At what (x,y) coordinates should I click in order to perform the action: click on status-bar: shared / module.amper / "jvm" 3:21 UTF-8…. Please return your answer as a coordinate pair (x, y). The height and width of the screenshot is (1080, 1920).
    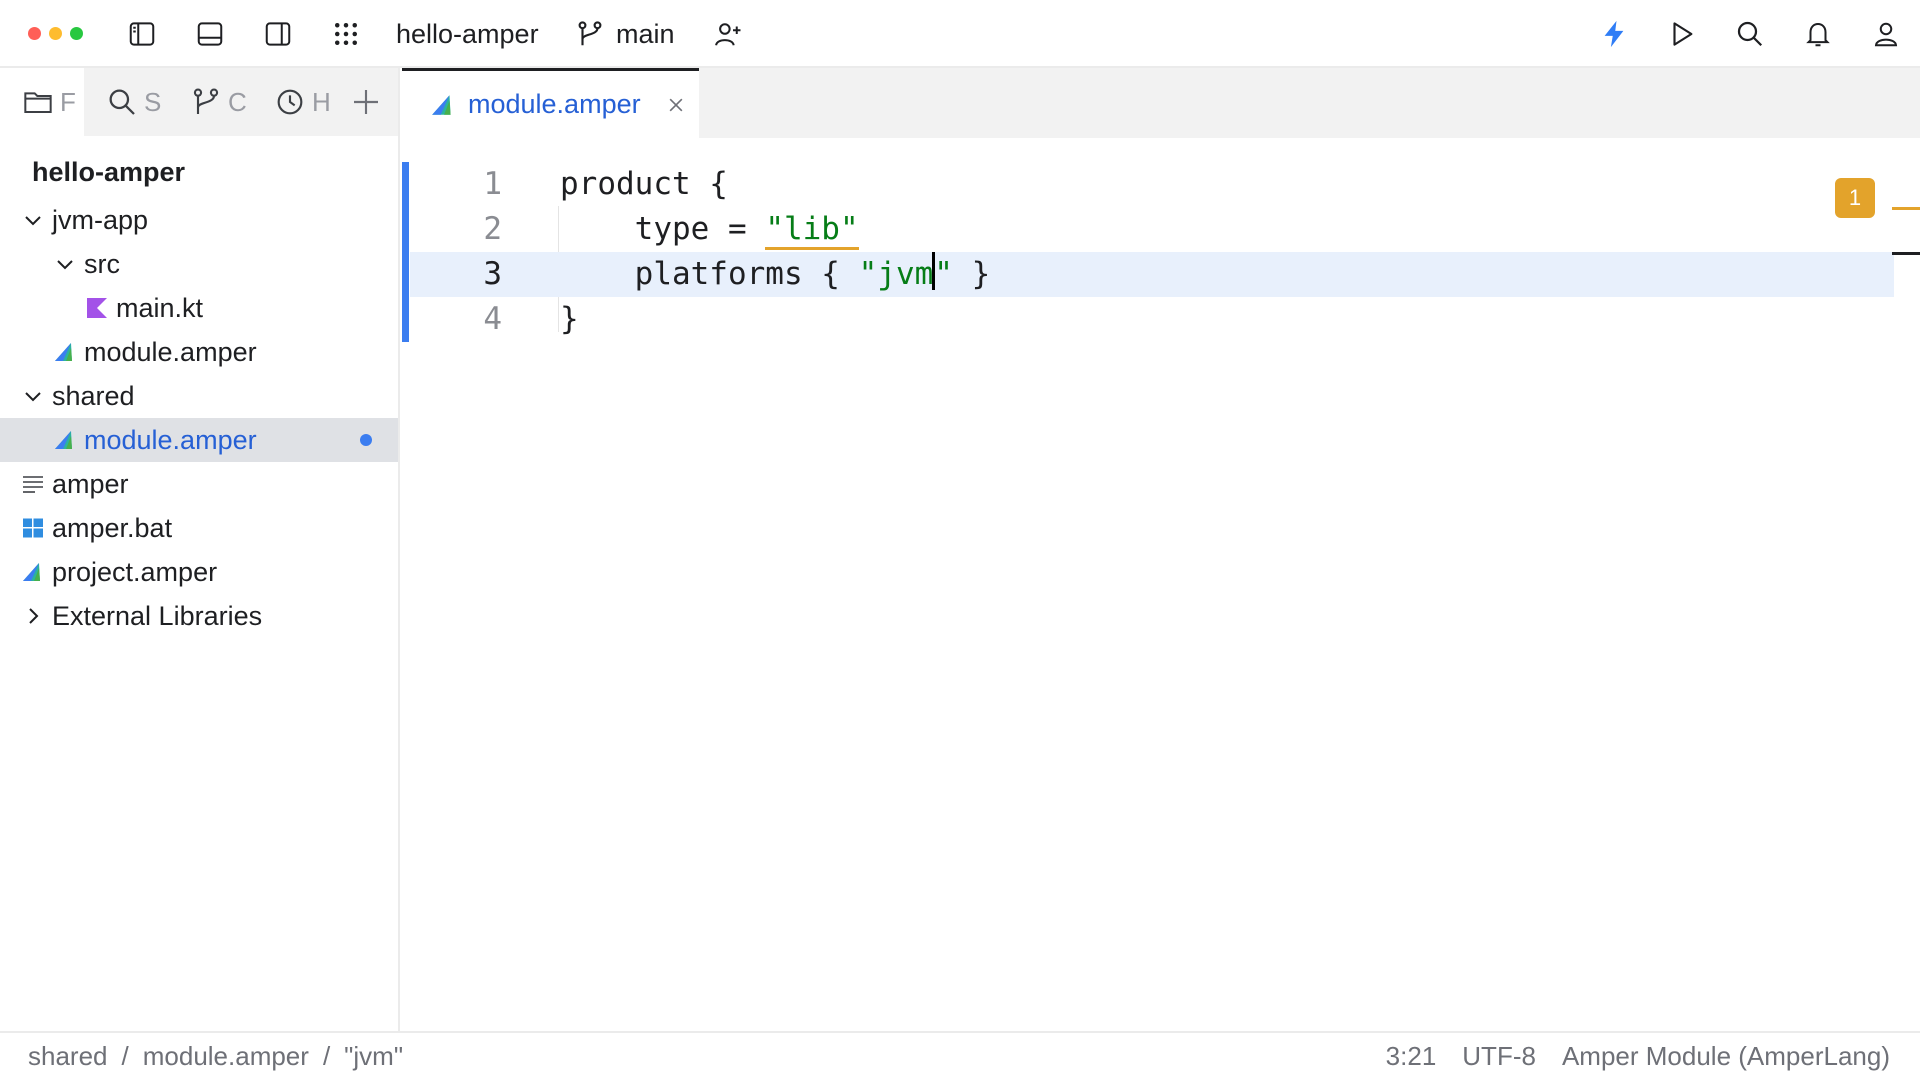
    Looking at the image, I should click on (960, 1055).